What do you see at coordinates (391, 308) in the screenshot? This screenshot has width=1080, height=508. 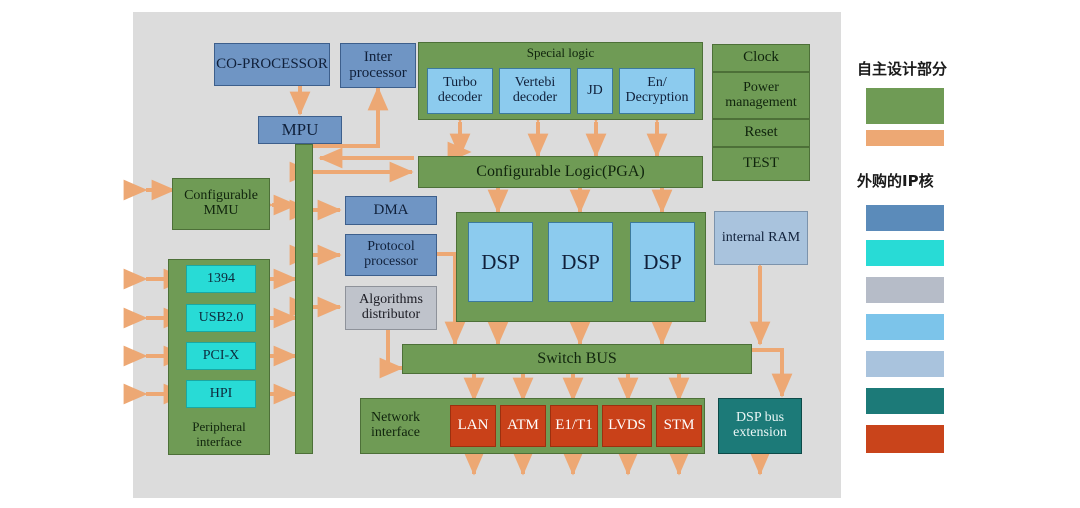 I see `block-algorithms-distributor: Algorithms distributor` at bounding box center [391, 308].